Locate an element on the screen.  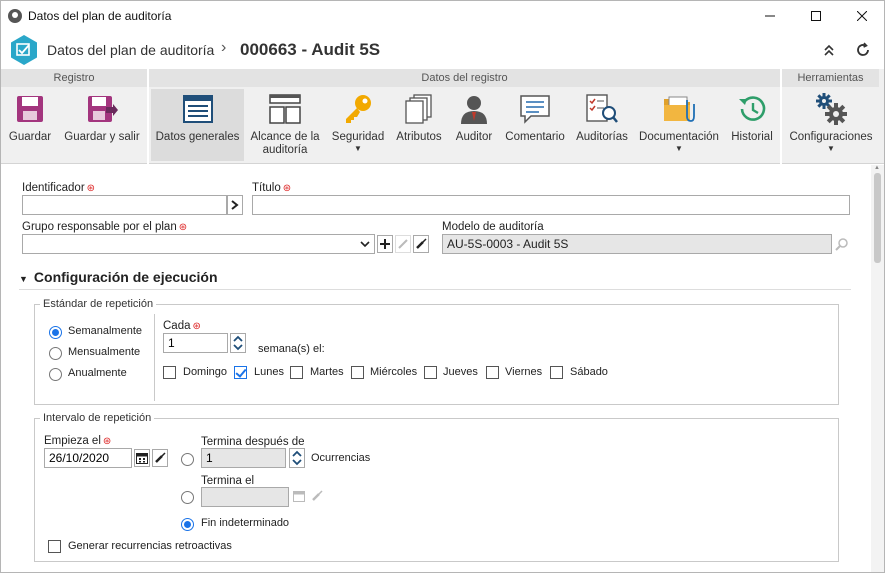
radio-mensualmente is located at coordinates (55, 353).